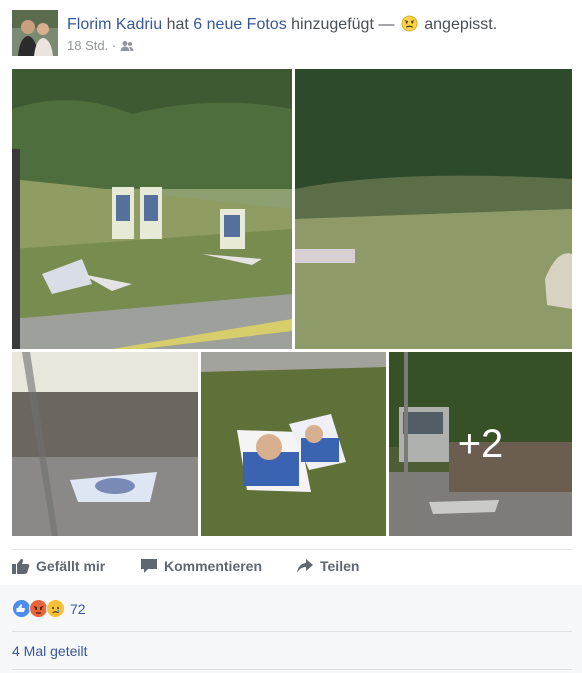 The width and height of the screenshot is (582, 673). I want to click on sad-reaction-icon, so click(55, 608).